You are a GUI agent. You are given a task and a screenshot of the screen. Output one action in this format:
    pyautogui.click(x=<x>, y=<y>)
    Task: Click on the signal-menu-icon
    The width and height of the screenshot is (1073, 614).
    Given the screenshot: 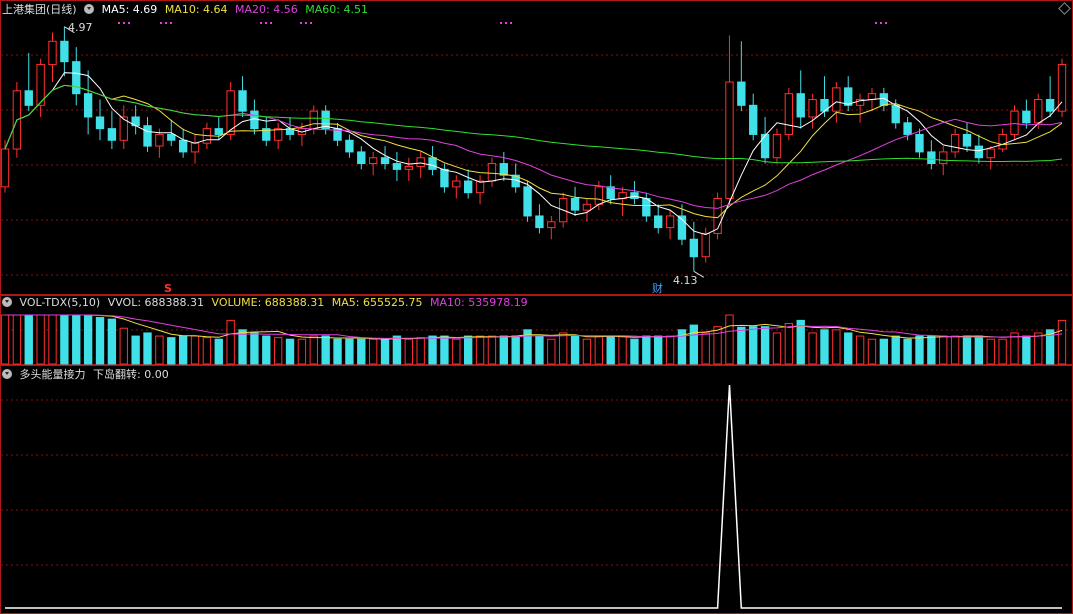 What is the action you would take?
    pyautogui.click(x=7, y=374)
    